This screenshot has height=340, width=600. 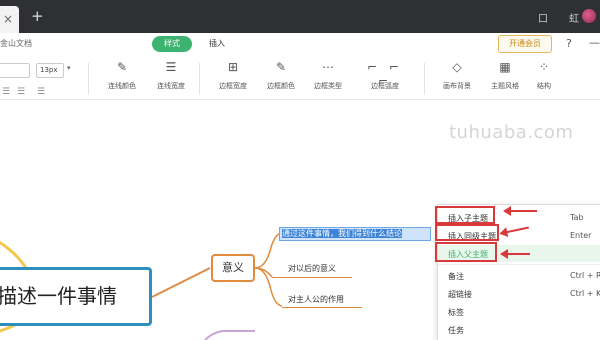 What do you see at coordinates (300, 16) in the screenshot?
I see `window-title-bar: × + 口 虹` at bounding box center [300, 16].